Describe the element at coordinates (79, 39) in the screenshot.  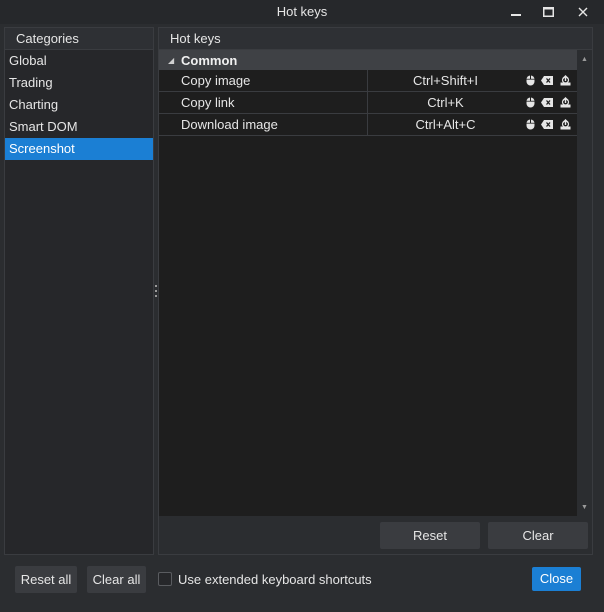
I see `categories-header: Categories` at that location.